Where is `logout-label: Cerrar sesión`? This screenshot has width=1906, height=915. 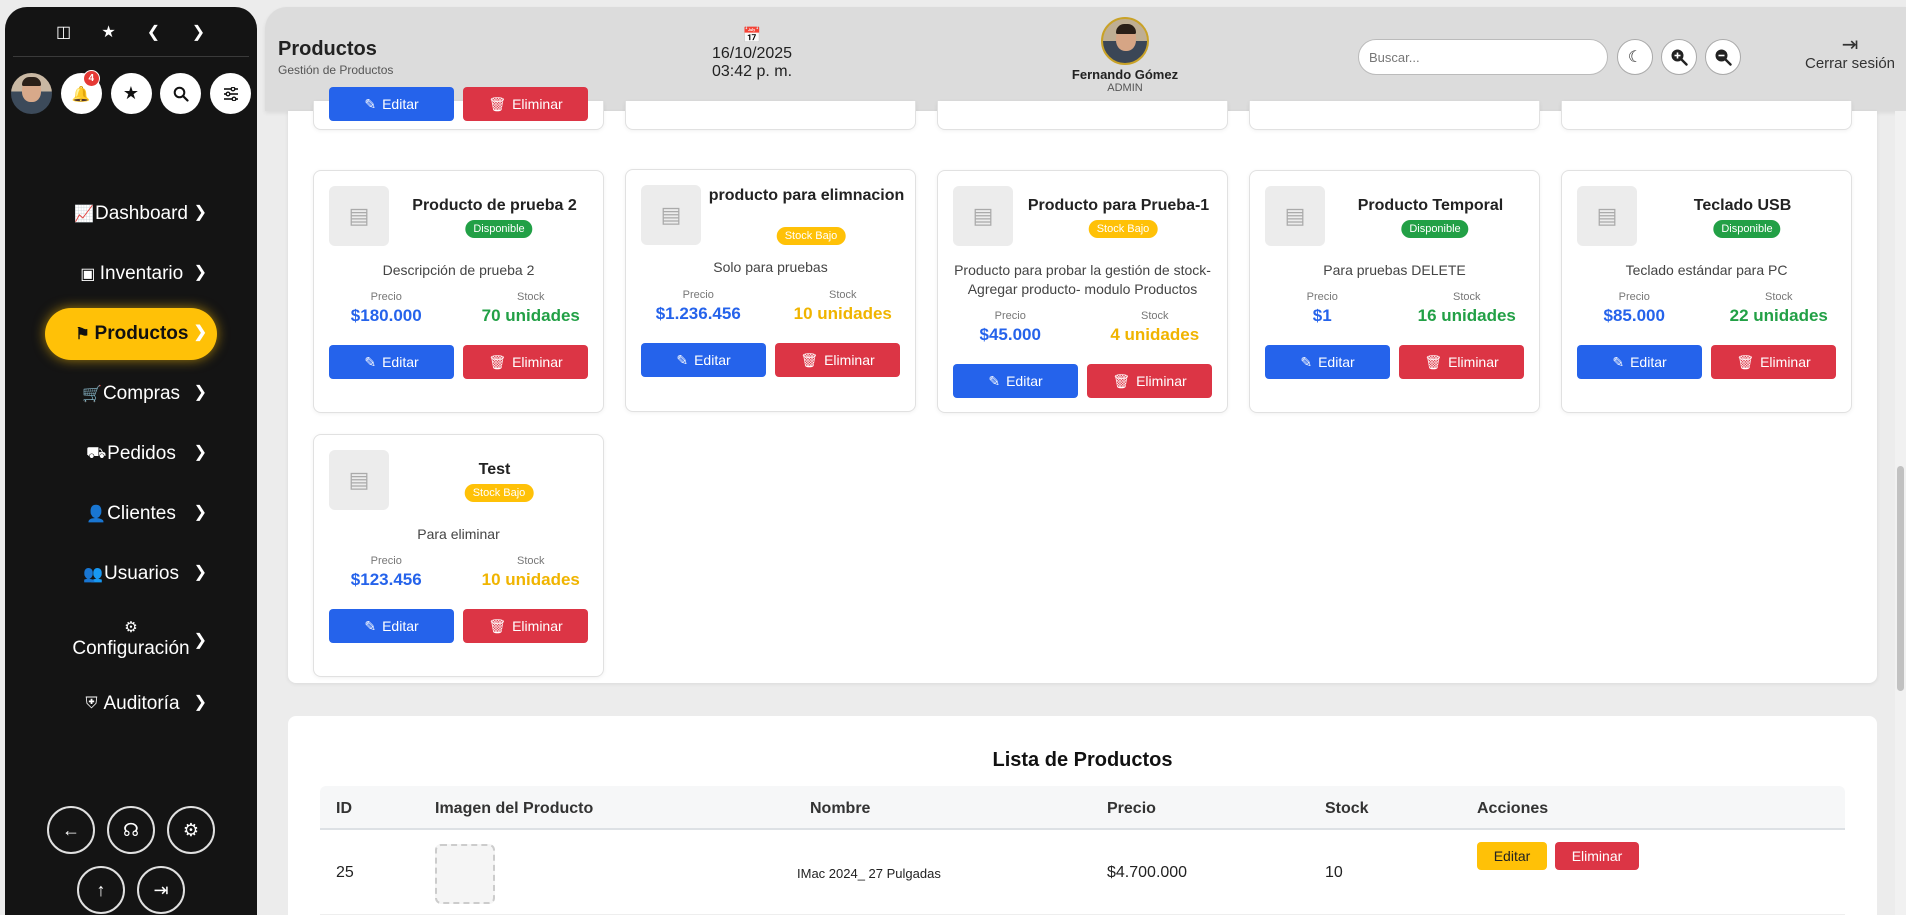 logout-label: Cerrar sesión is located at coordinates (1850, 63).